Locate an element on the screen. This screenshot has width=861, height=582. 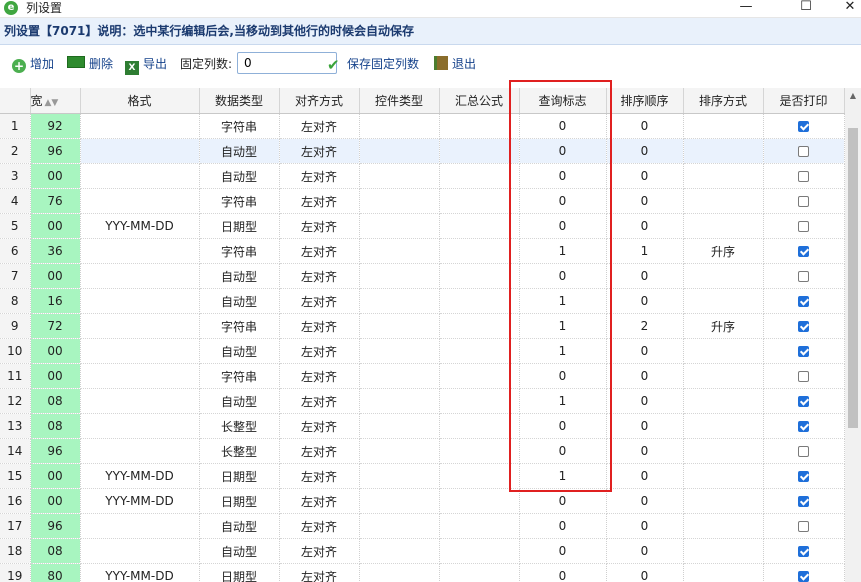
table-row: 18 08 自动型 左对齐 0 0 is located at coordinates (422, 551).